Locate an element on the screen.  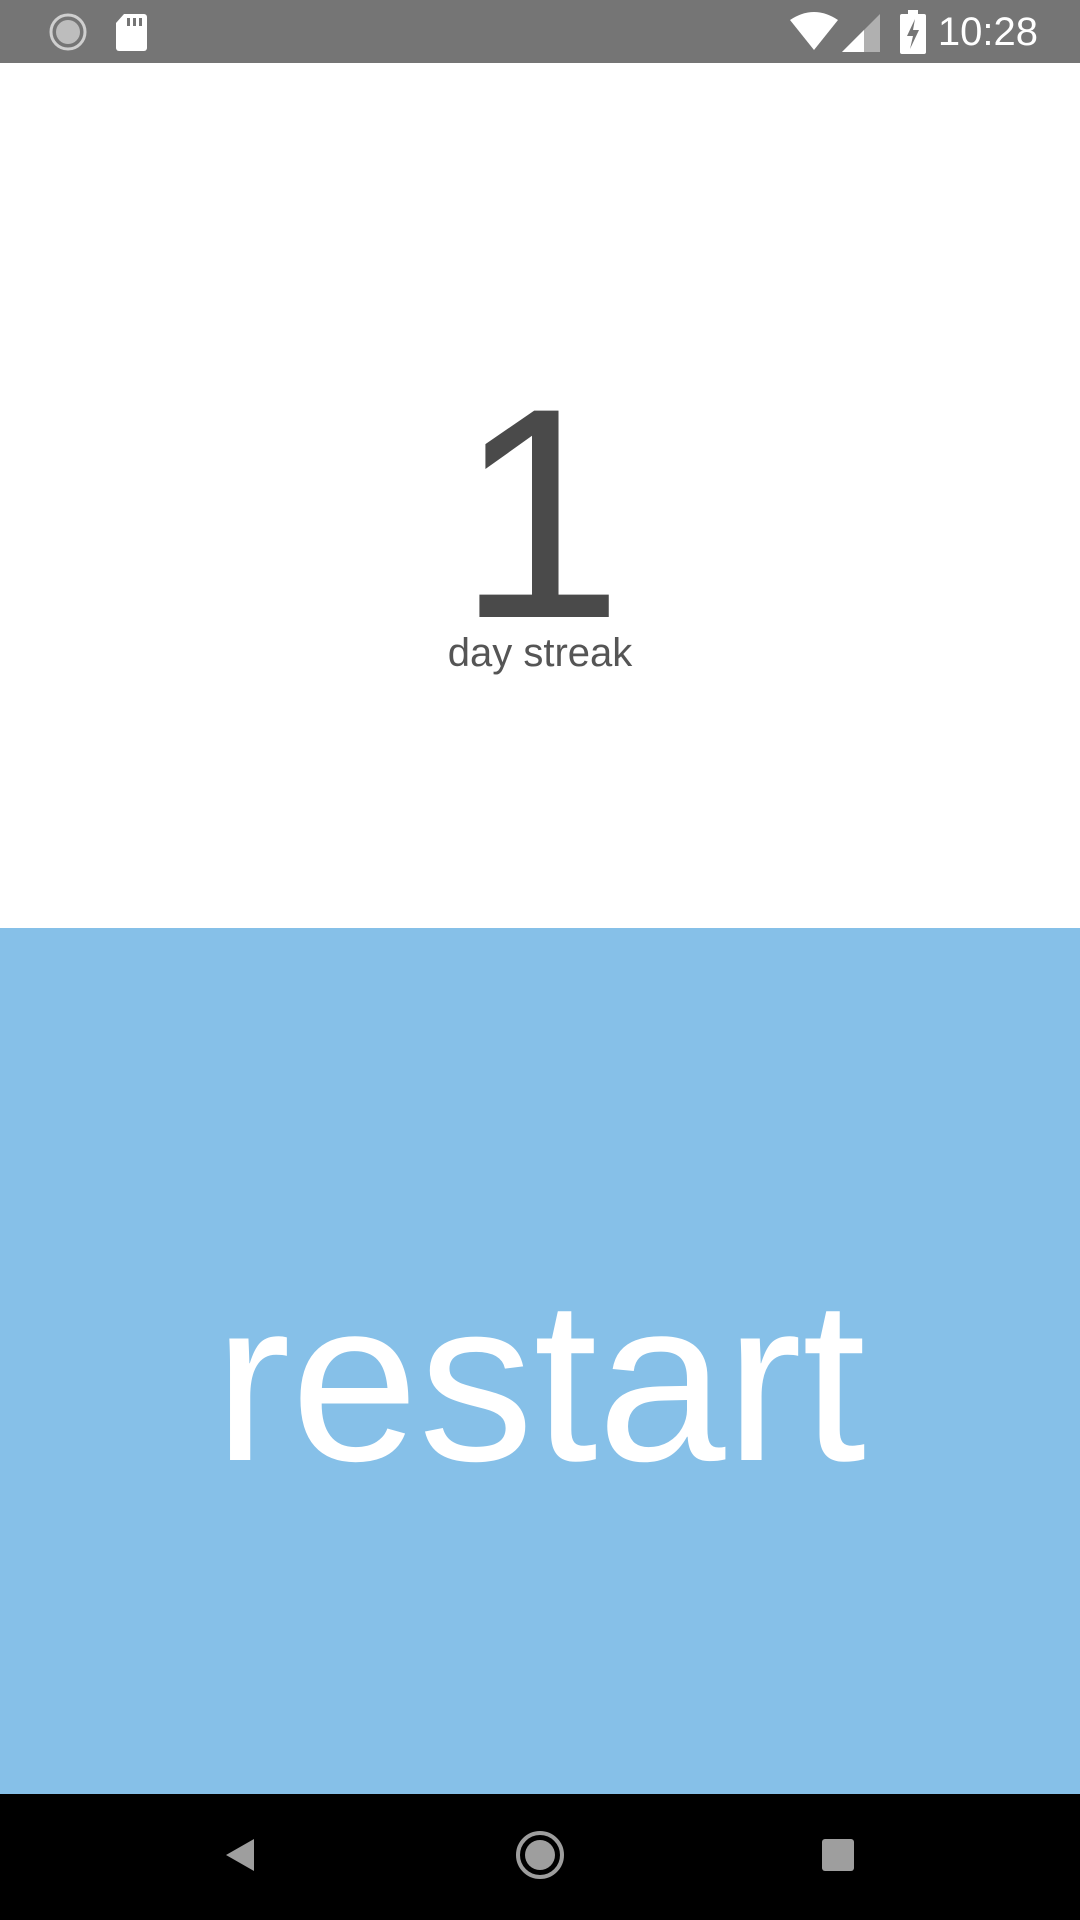
home-icon is located at coordinates (540, 1857).